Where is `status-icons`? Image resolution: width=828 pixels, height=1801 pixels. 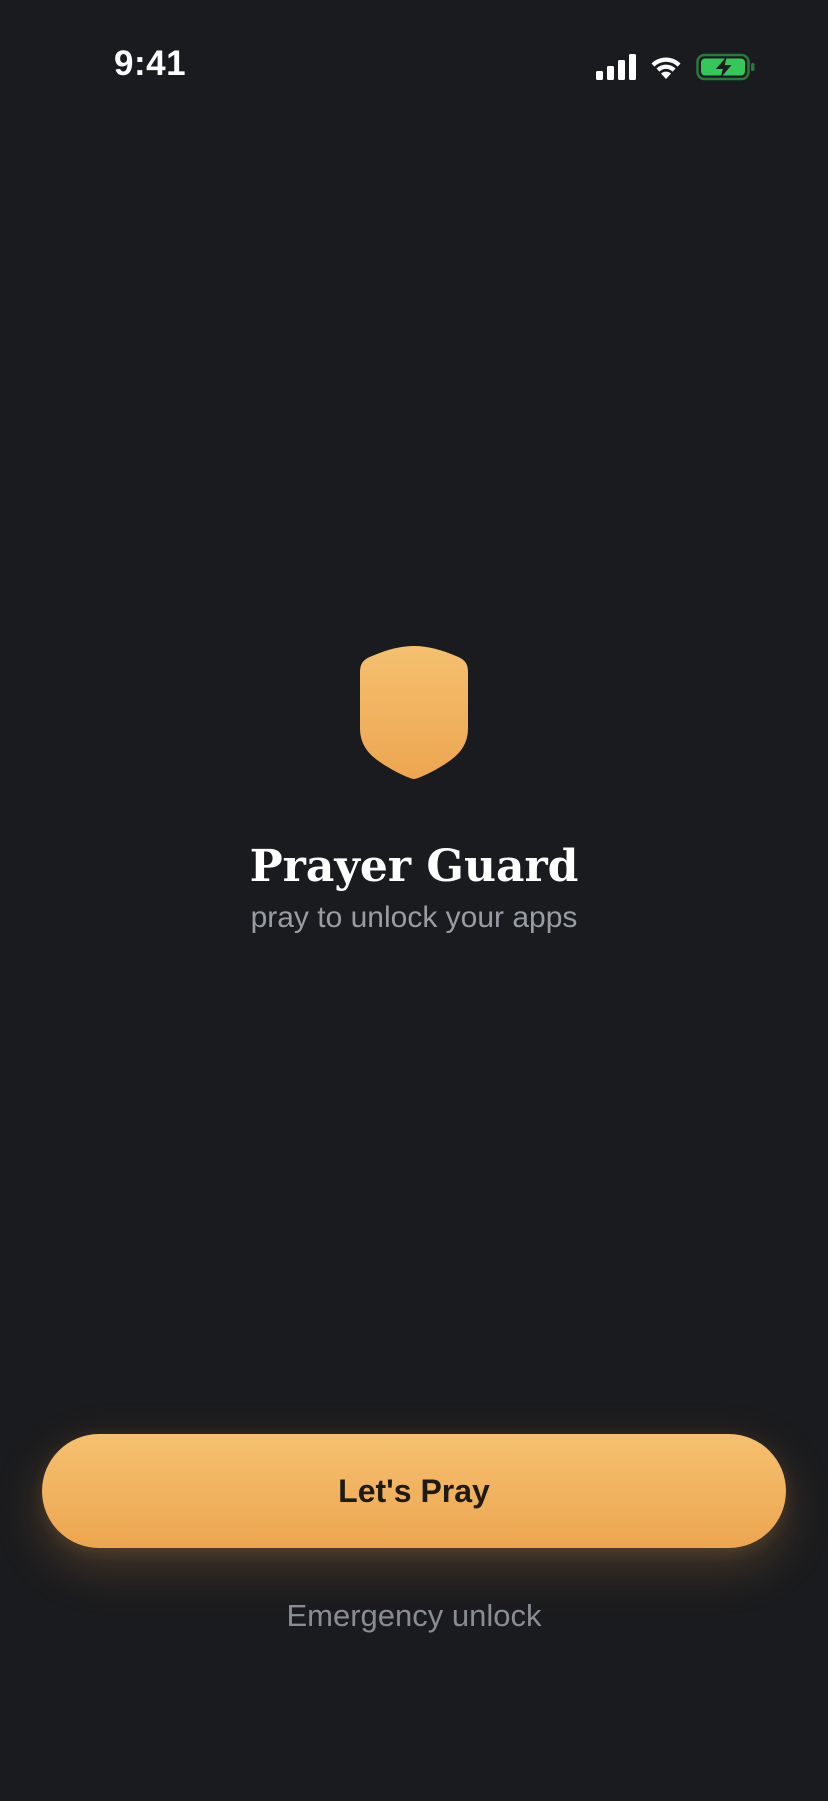
status-icons is located at coordinates (676, 67).